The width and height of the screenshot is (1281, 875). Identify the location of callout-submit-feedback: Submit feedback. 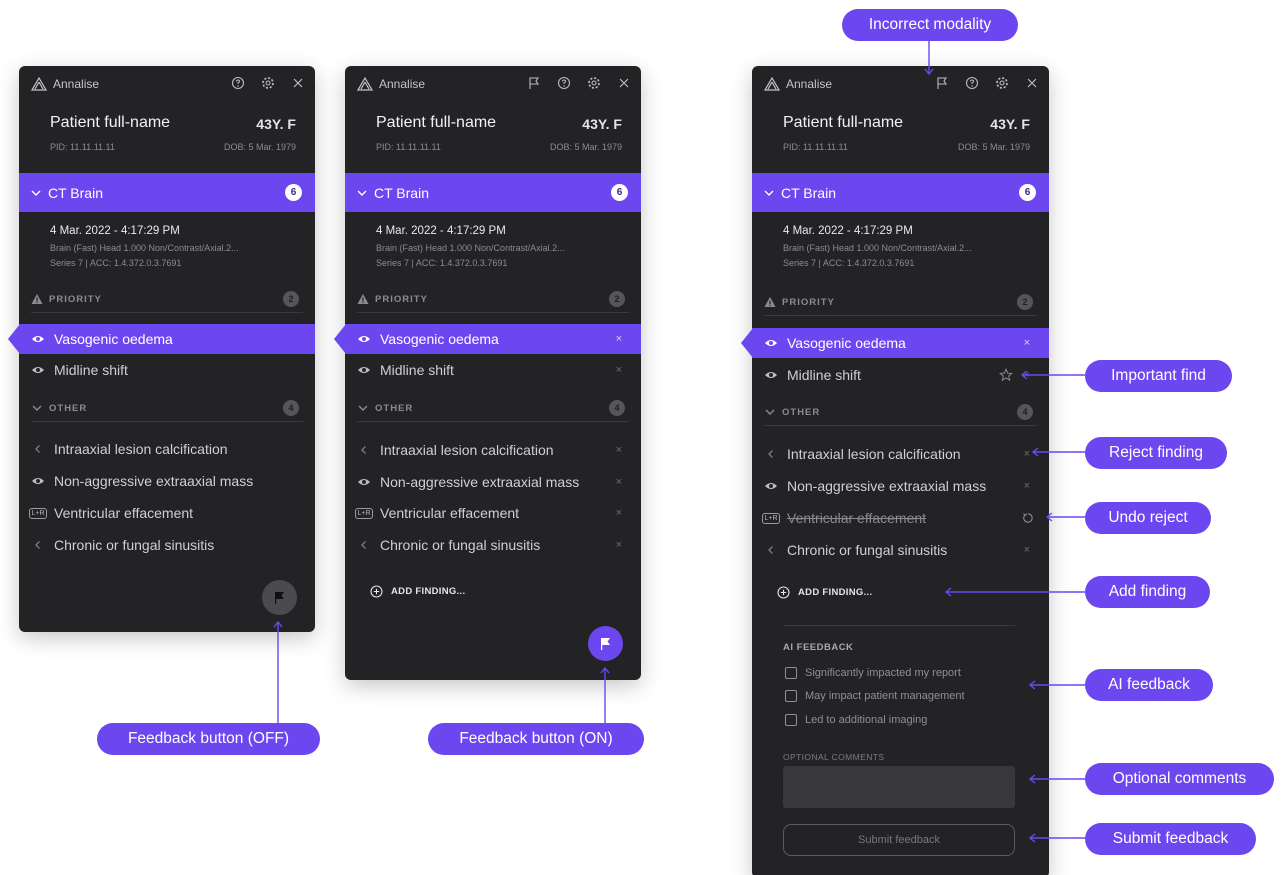
(1170, 839).